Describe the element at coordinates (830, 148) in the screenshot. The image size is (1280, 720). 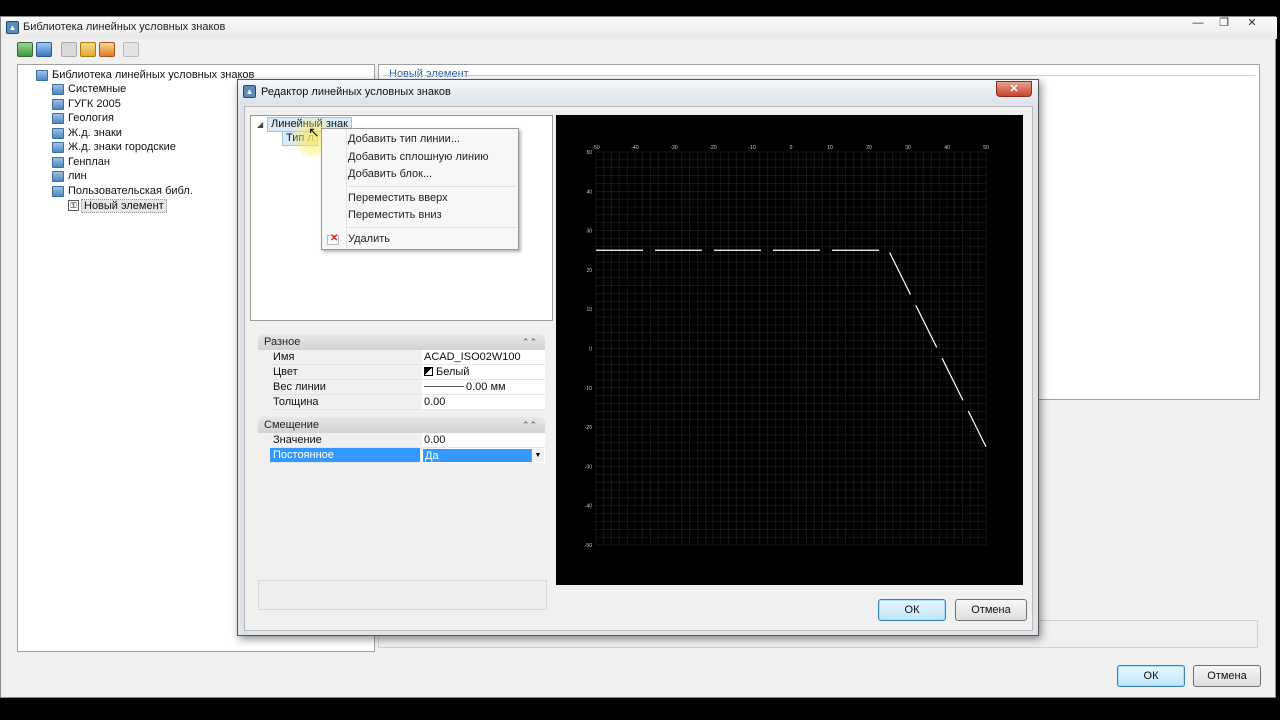
I see `x-tick-label: 10` at that location.